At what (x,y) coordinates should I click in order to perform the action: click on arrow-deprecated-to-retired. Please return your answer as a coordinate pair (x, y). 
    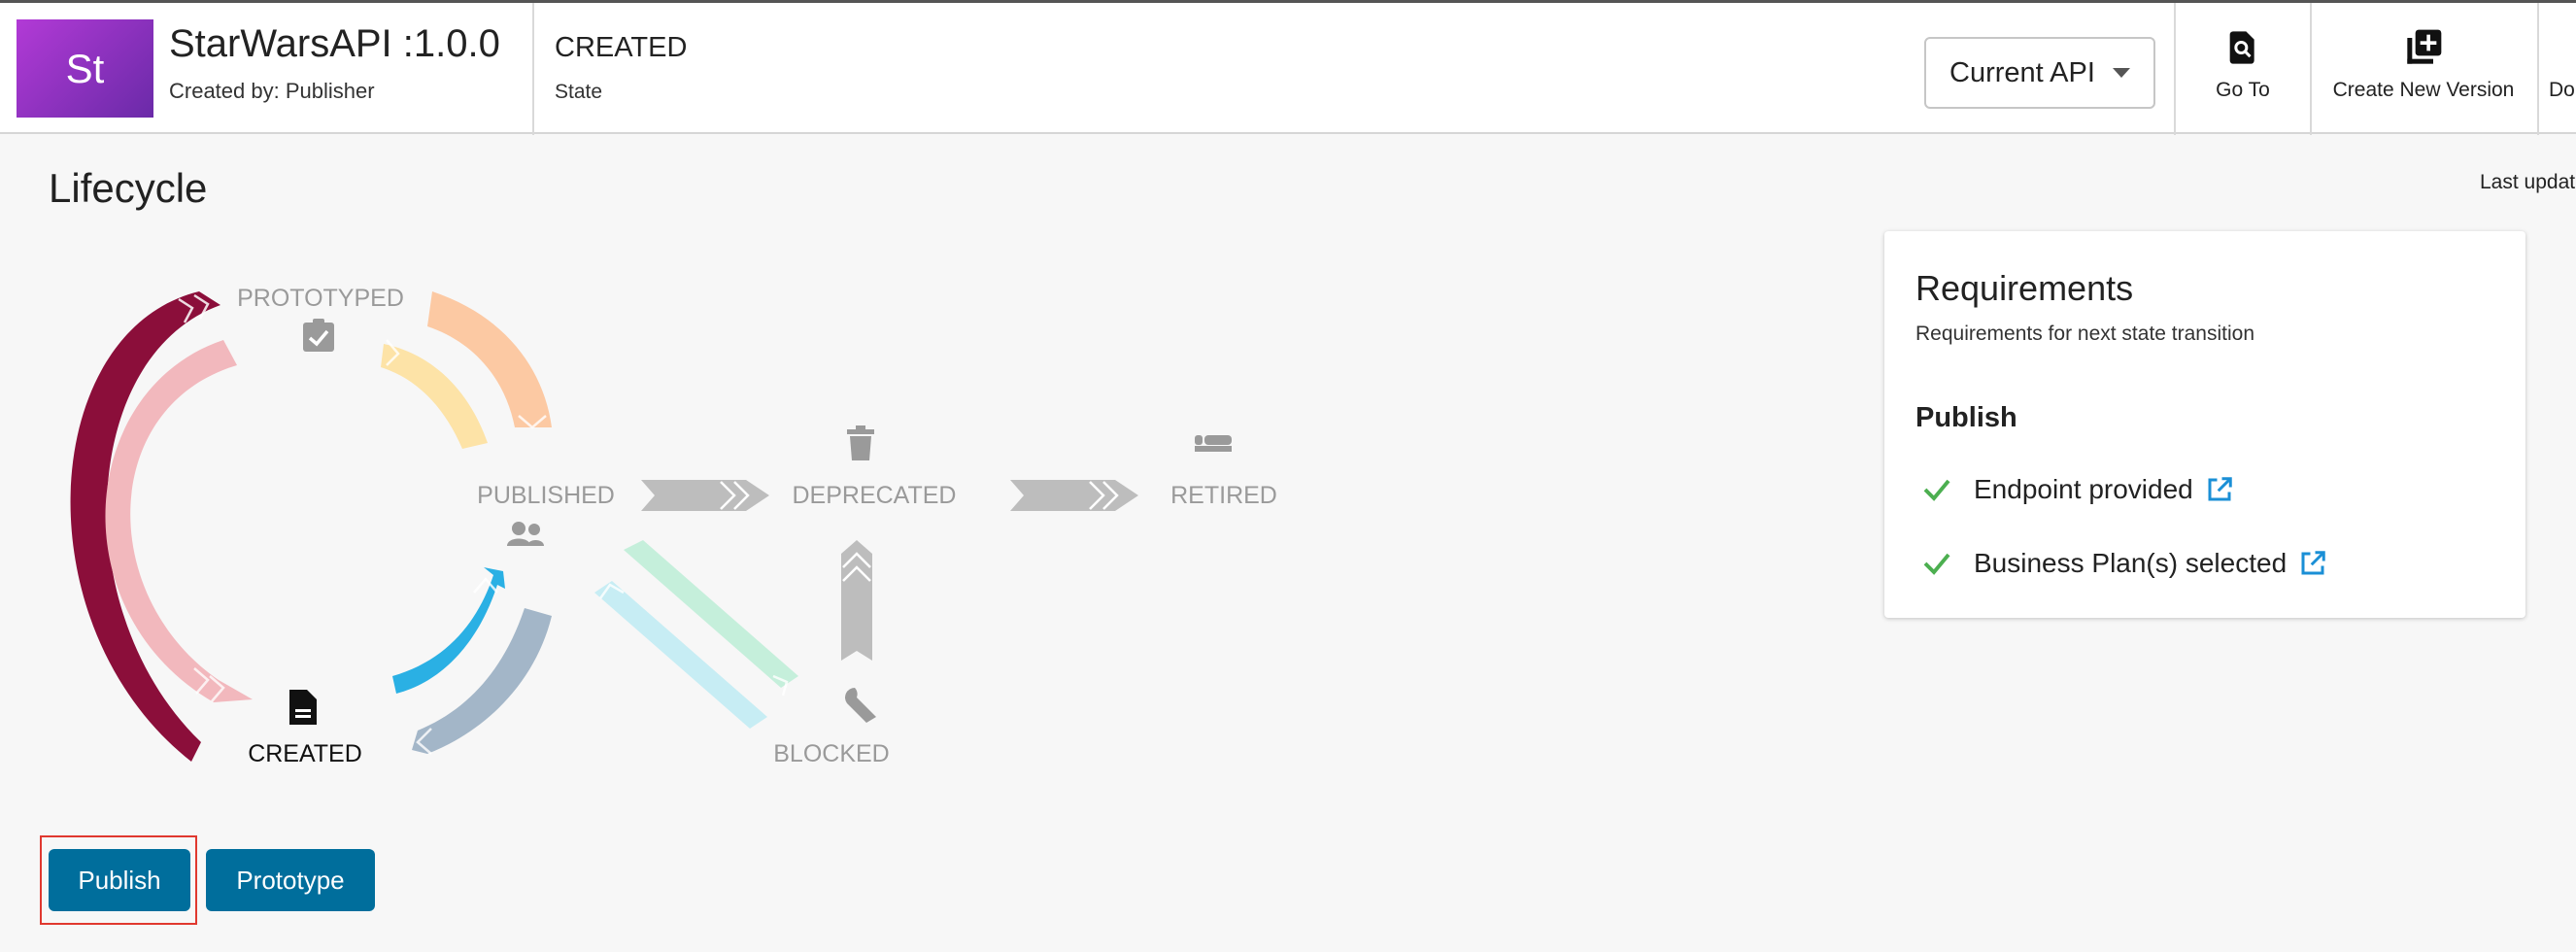
    Looking at the image, I should click on (1074, 495).